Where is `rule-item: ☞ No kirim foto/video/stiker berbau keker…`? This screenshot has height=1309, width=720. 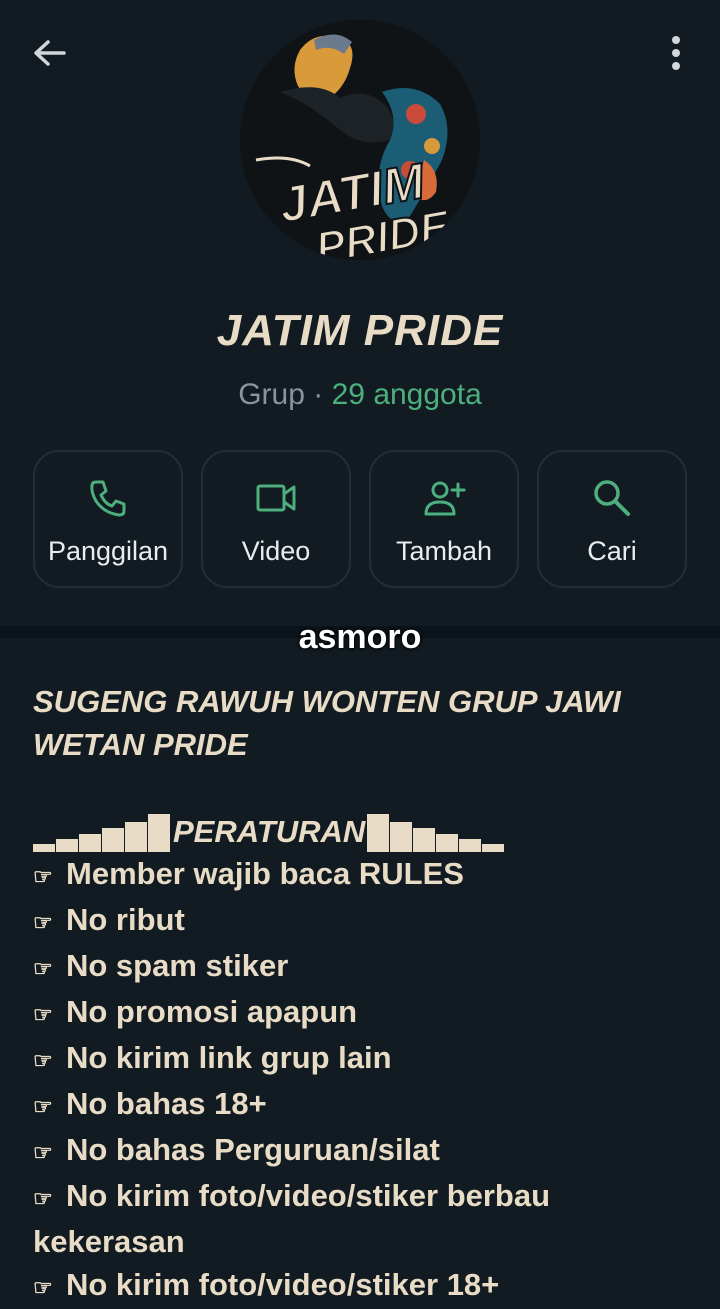
rule-item: ☞ No kirim foto/video/stiker berbau keker… is located at coordinates (292, 1218).